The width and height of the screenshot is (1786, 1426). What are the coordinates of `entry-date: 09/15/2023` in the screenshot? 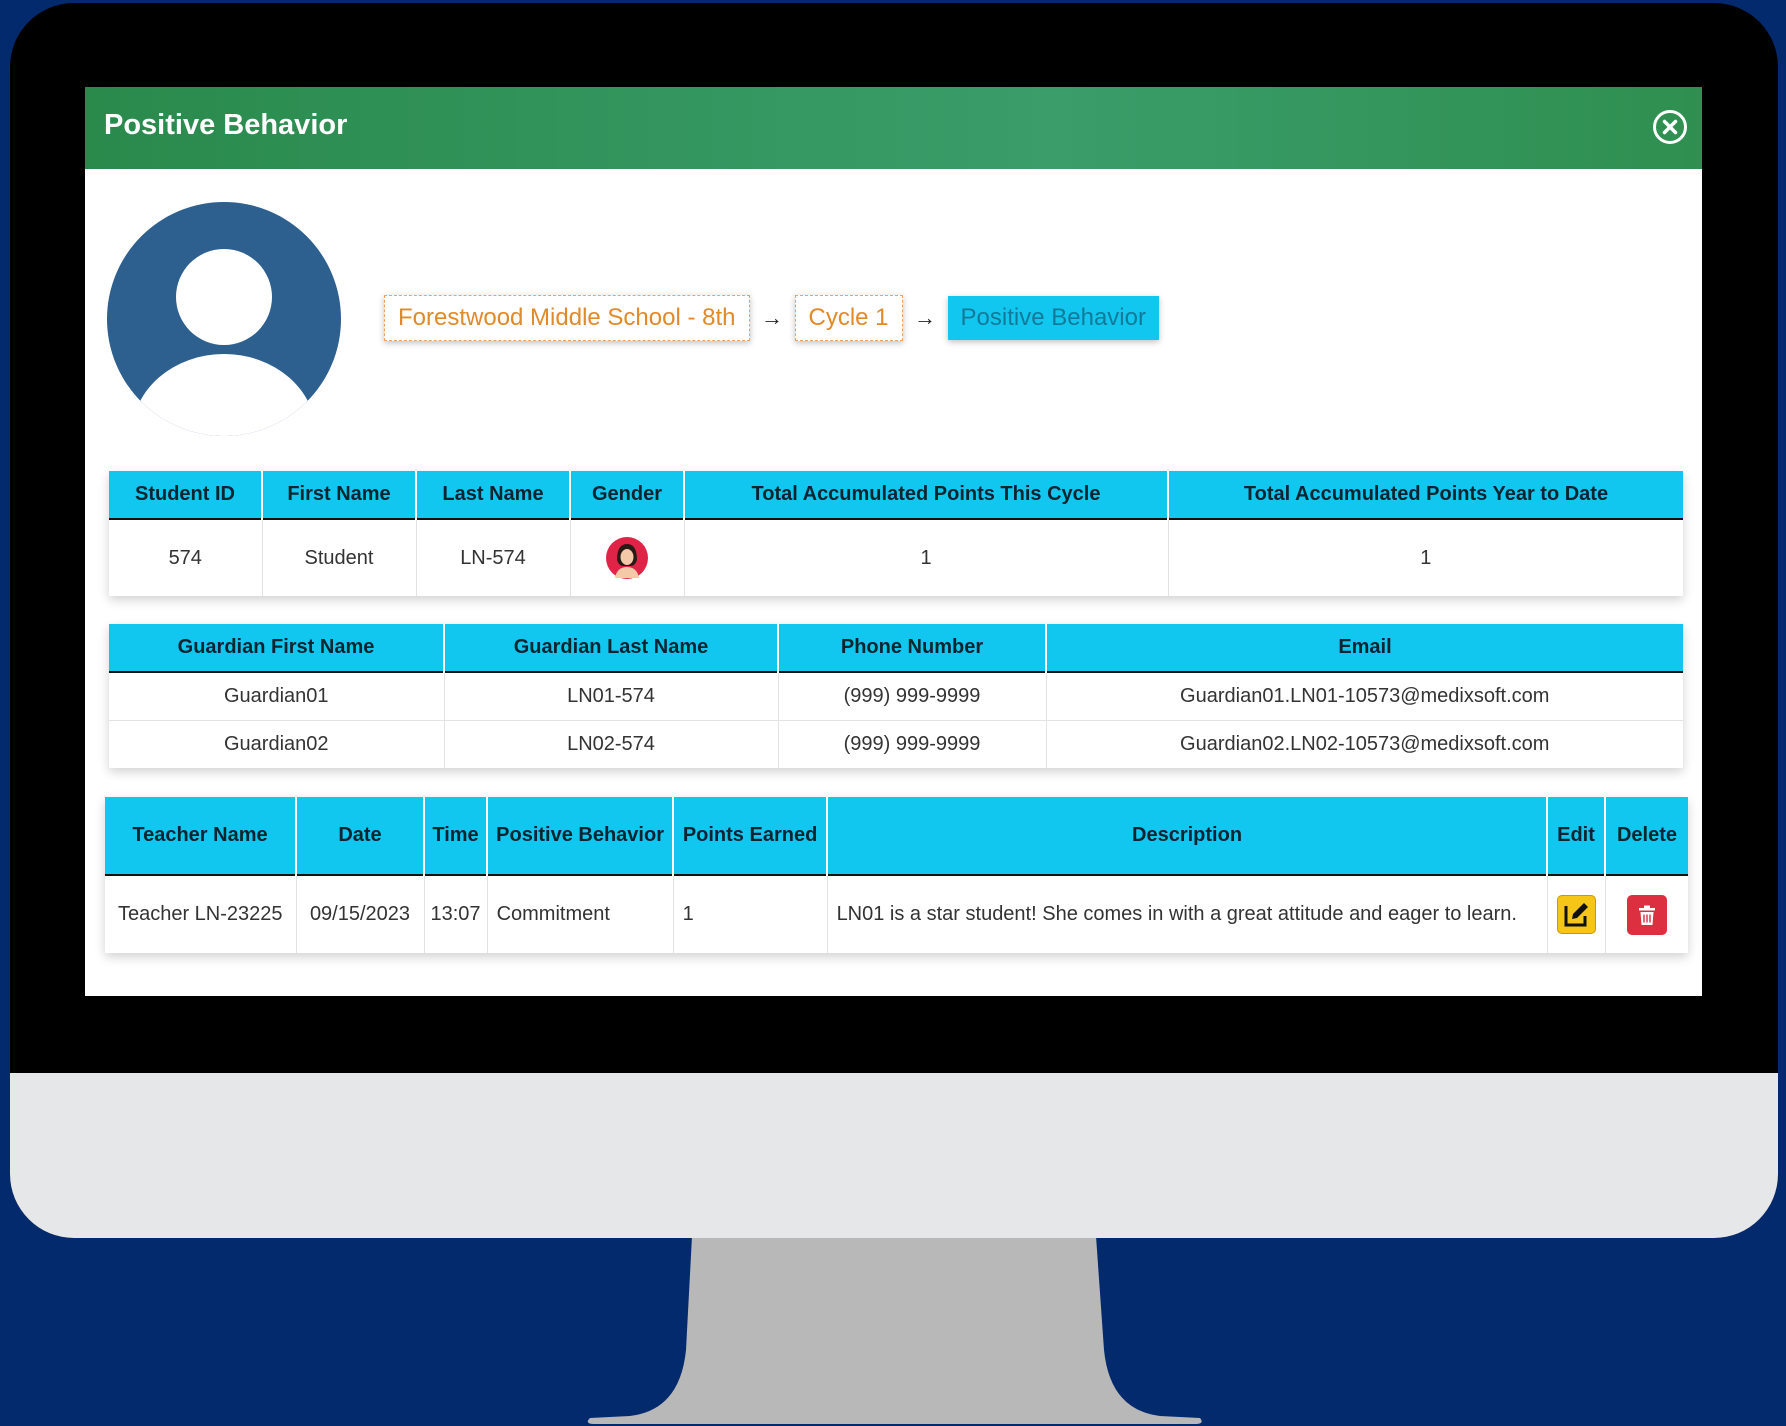 It's located at (360, 914).